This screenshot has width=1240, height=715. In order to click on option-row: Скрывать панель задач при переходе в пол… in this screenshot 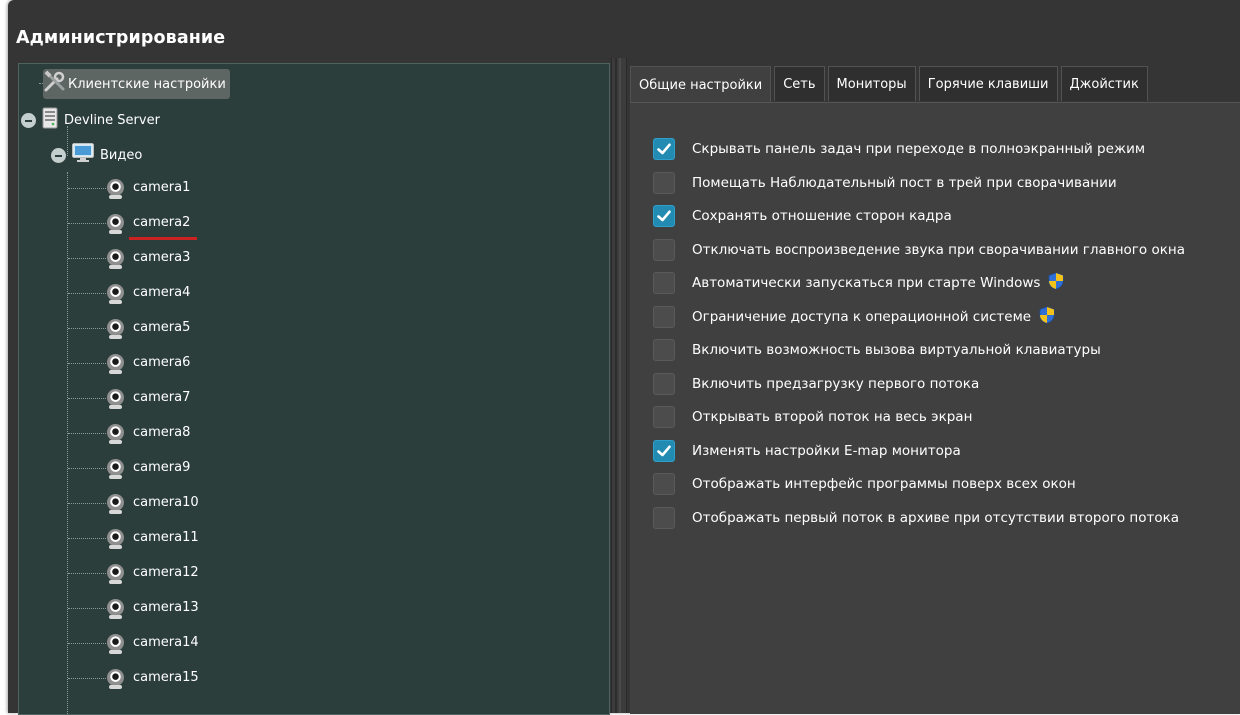, I will do `click(899, 149)`.